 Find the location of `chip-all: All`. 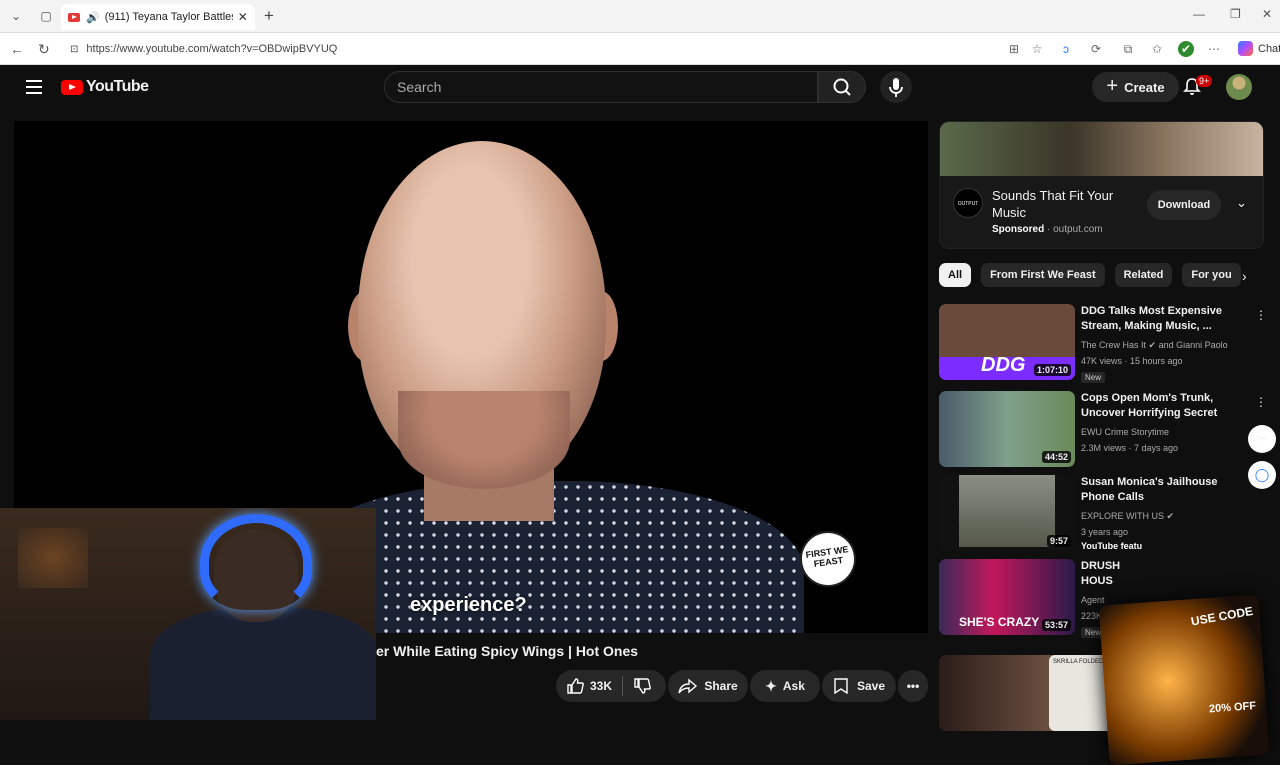

chip-all: All is located at coordinates (955, 275).